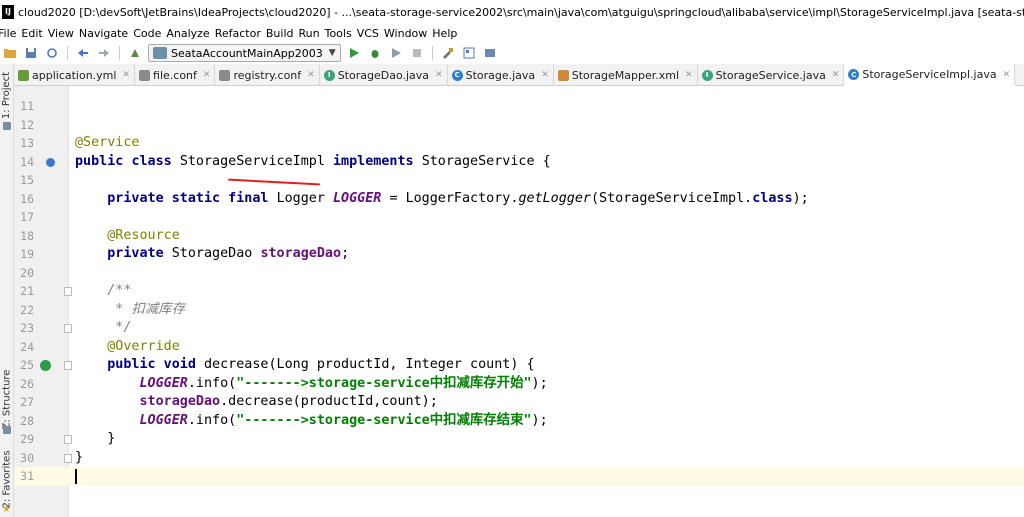 The height and width of the screenshot is (517, 1024). Describe the element at coordinates (34, 33) in the screenshot. I see `menu-edit: Edit` at that location.